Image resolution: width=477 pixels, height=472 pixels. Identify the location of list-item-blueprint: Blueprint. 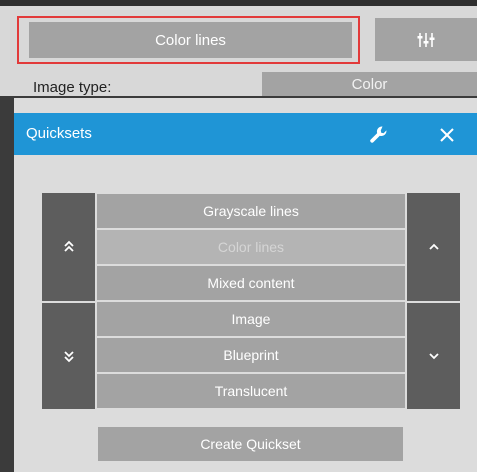
(251, 355).